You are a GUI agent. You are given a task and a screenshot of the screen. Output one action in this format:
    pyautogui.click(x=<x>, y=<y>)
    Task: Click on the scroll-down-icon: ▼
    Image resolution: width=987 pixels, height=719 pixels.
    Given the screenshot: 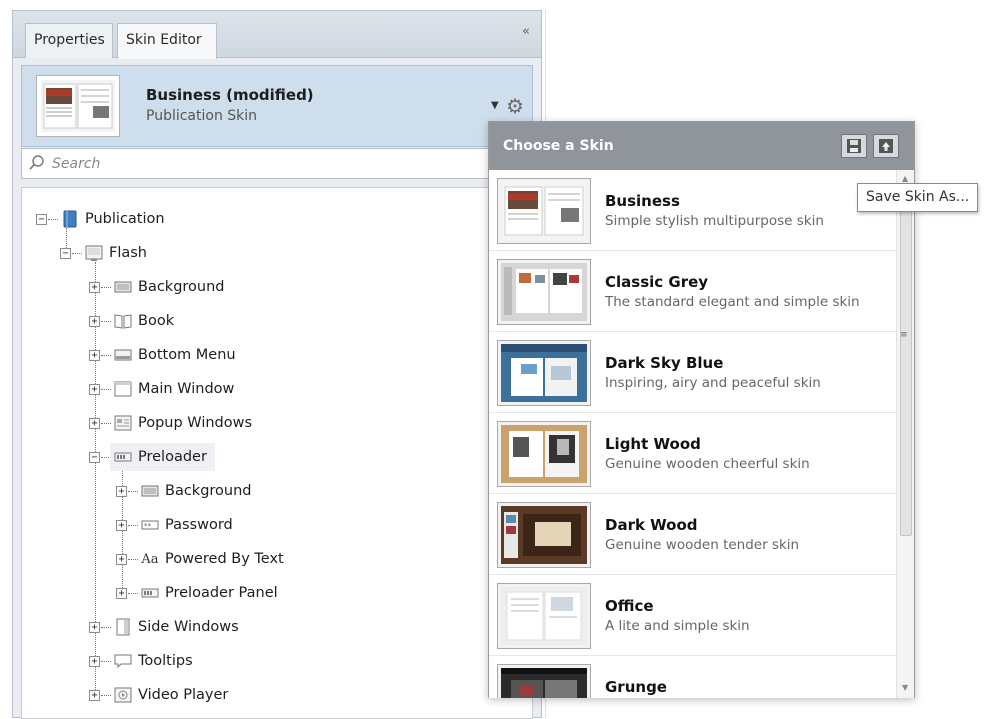 What is the action you would take?
    pyautogui.click(x=905, y=687)
    